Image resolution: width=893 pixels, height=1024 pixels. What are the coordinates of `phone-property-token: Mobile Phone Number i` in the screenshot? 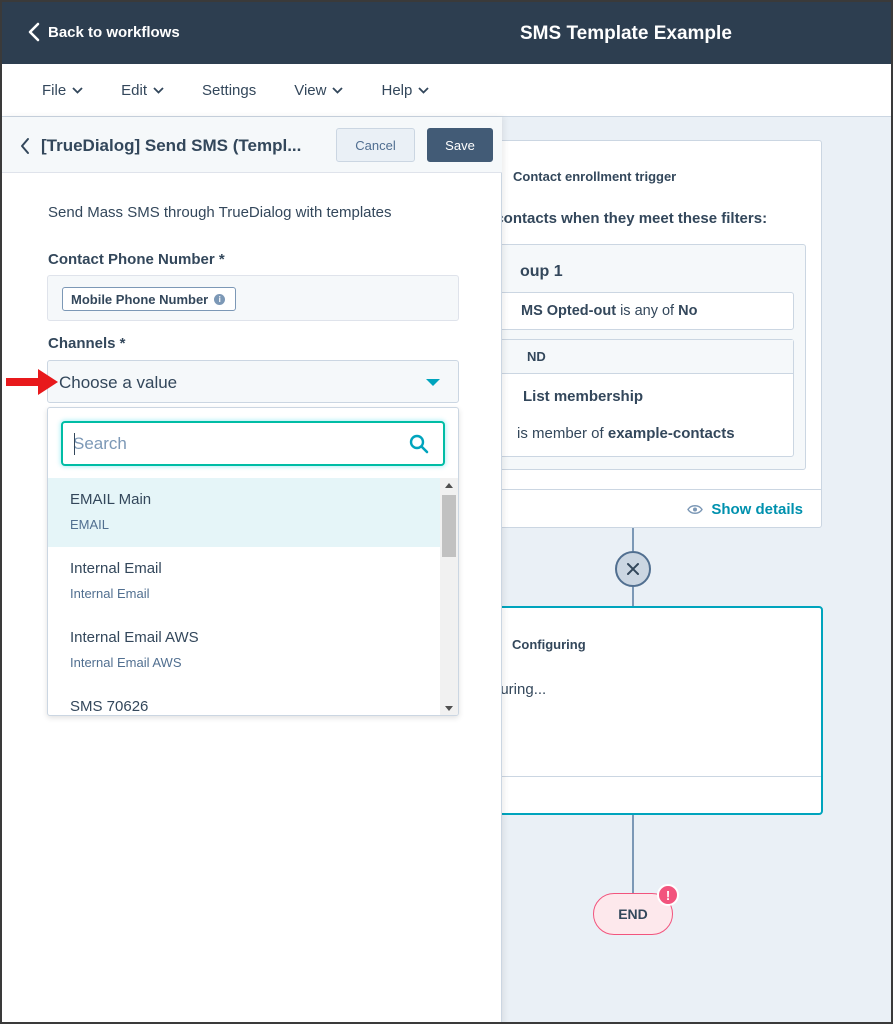 It's located at (149, 299).